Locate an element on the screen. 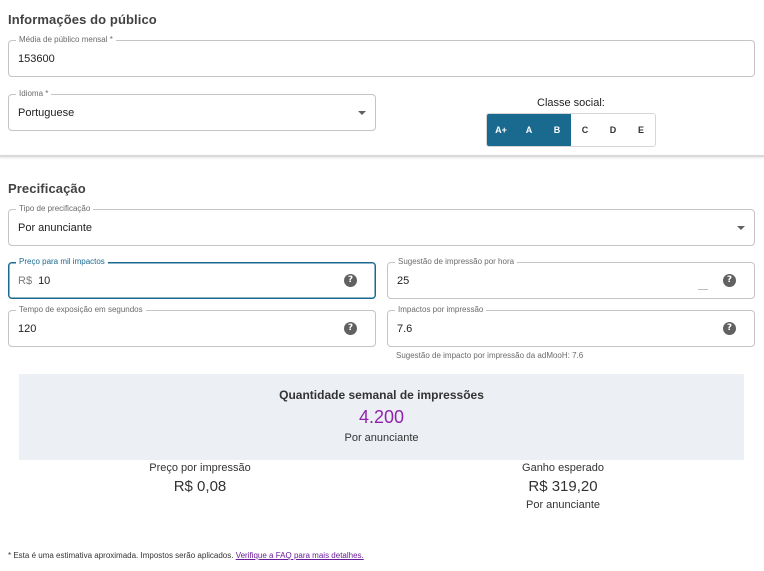 This screenshot has width=764, height=571. price-per-impression-value: R$ 0,08 is located at coordinates (200, 486).